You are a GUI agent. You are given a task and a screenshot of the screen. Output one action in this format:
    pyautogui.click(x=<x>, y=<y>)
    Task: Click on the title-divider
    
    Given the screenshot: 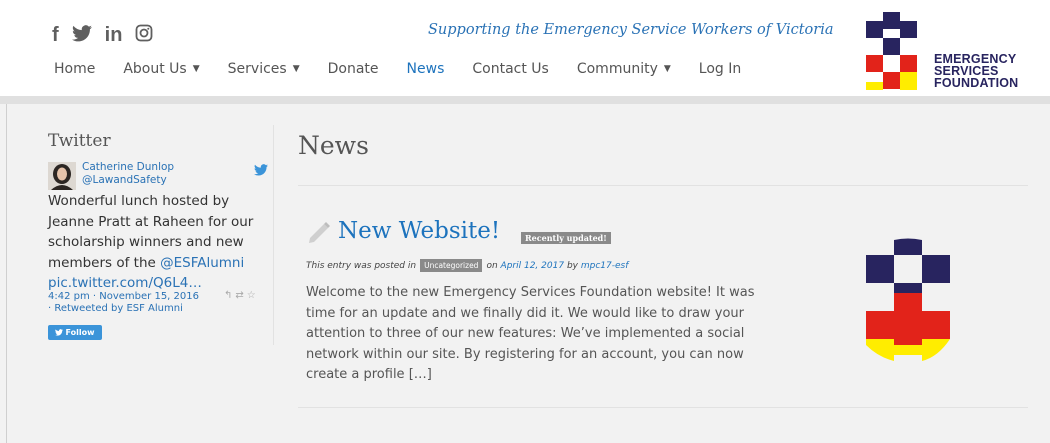 What is the action you would take?
    pyautogui.click(x=663, y=185)
    